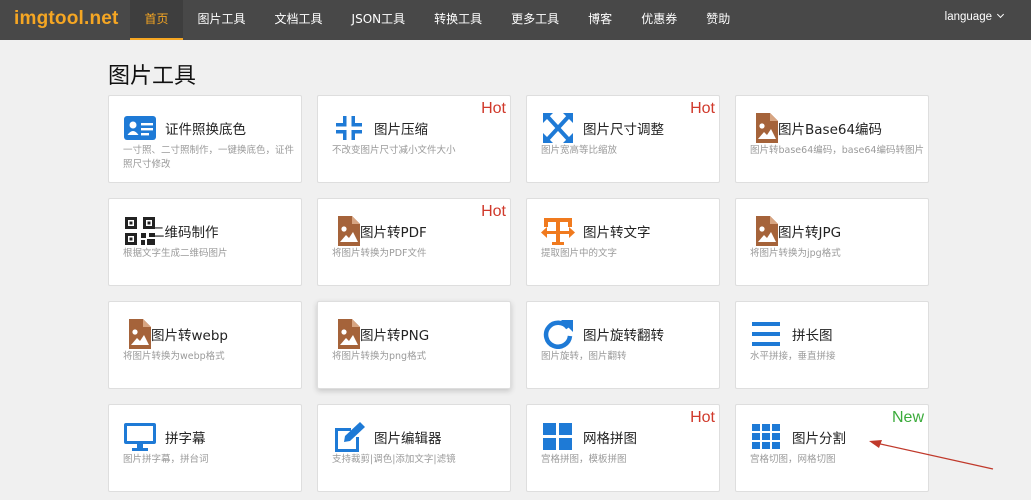  Describe the element at coordinates (185, 233) in the screenshot. I see `tool-card-title: 二维码制作` at that location.